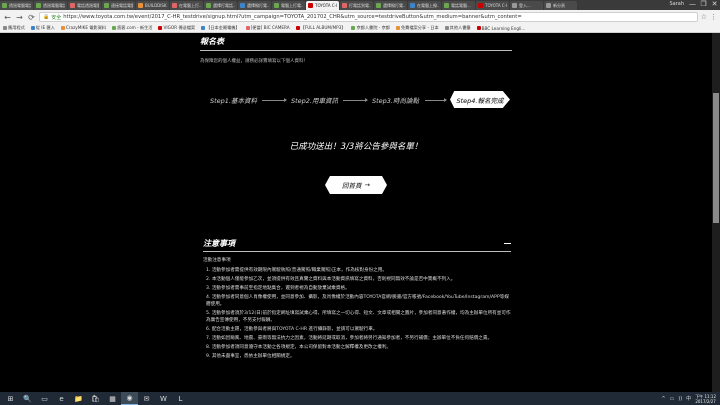 This screenshot has height=405, width=720. Describe the element at coordinates (78, 398) in the screenshot. I see `explorer-icon: 📁` at that location.